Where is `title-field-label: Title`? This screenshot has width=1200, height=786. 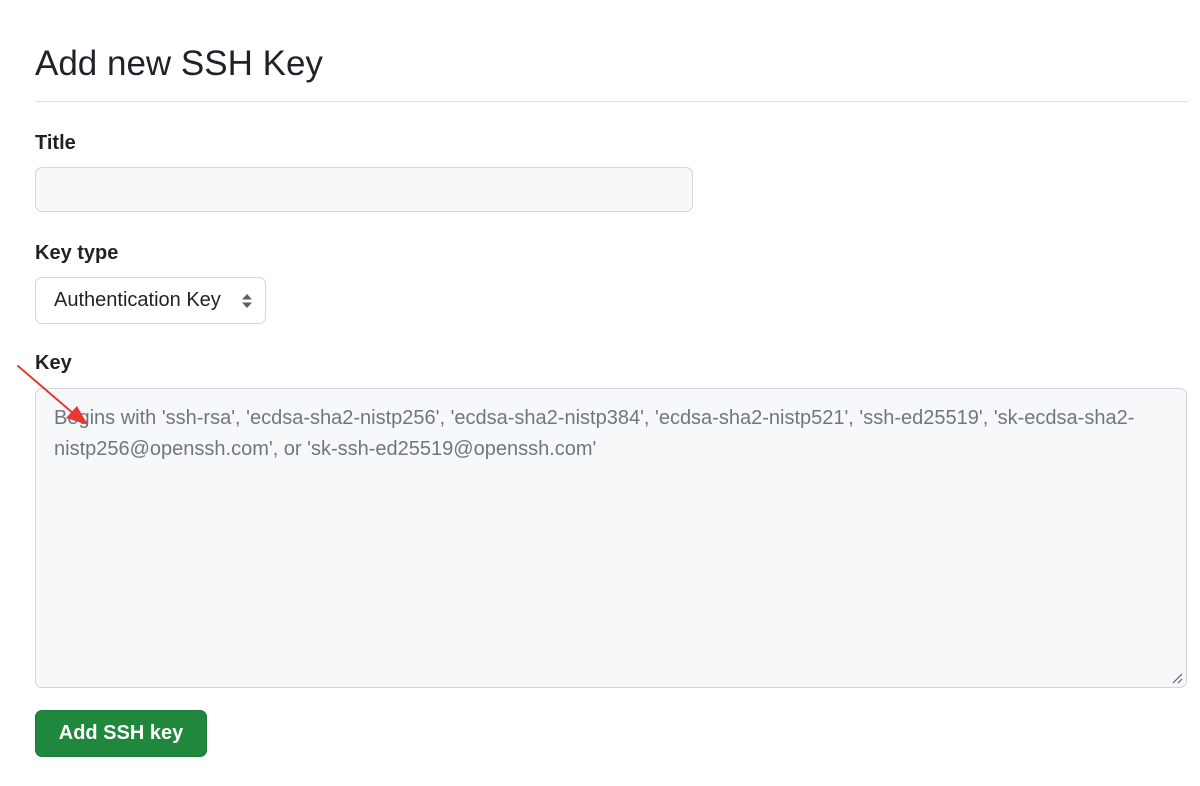
title-field-label: Title is located at coordinates (55, 143).